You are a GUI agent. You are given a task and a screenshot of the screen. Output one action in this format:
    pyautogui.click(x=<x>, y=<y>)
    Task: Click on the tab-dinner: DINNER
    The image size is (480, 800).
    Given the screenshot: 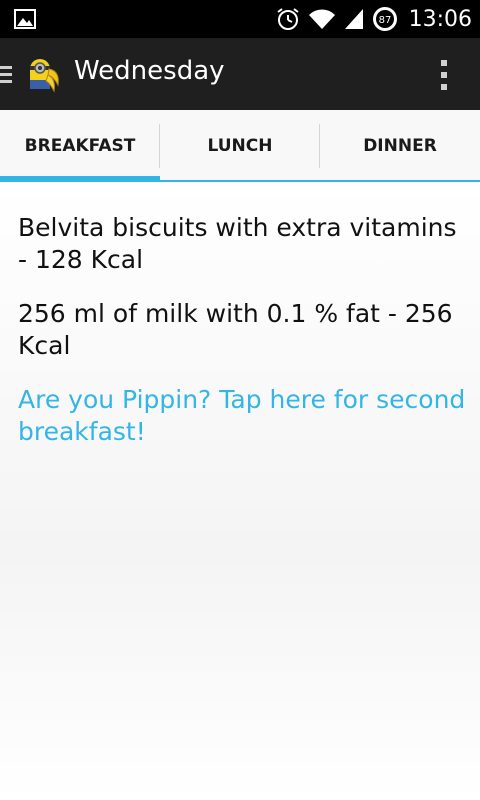 What is the action you would take?
    pyautogui.click(x=400, y=146)
    